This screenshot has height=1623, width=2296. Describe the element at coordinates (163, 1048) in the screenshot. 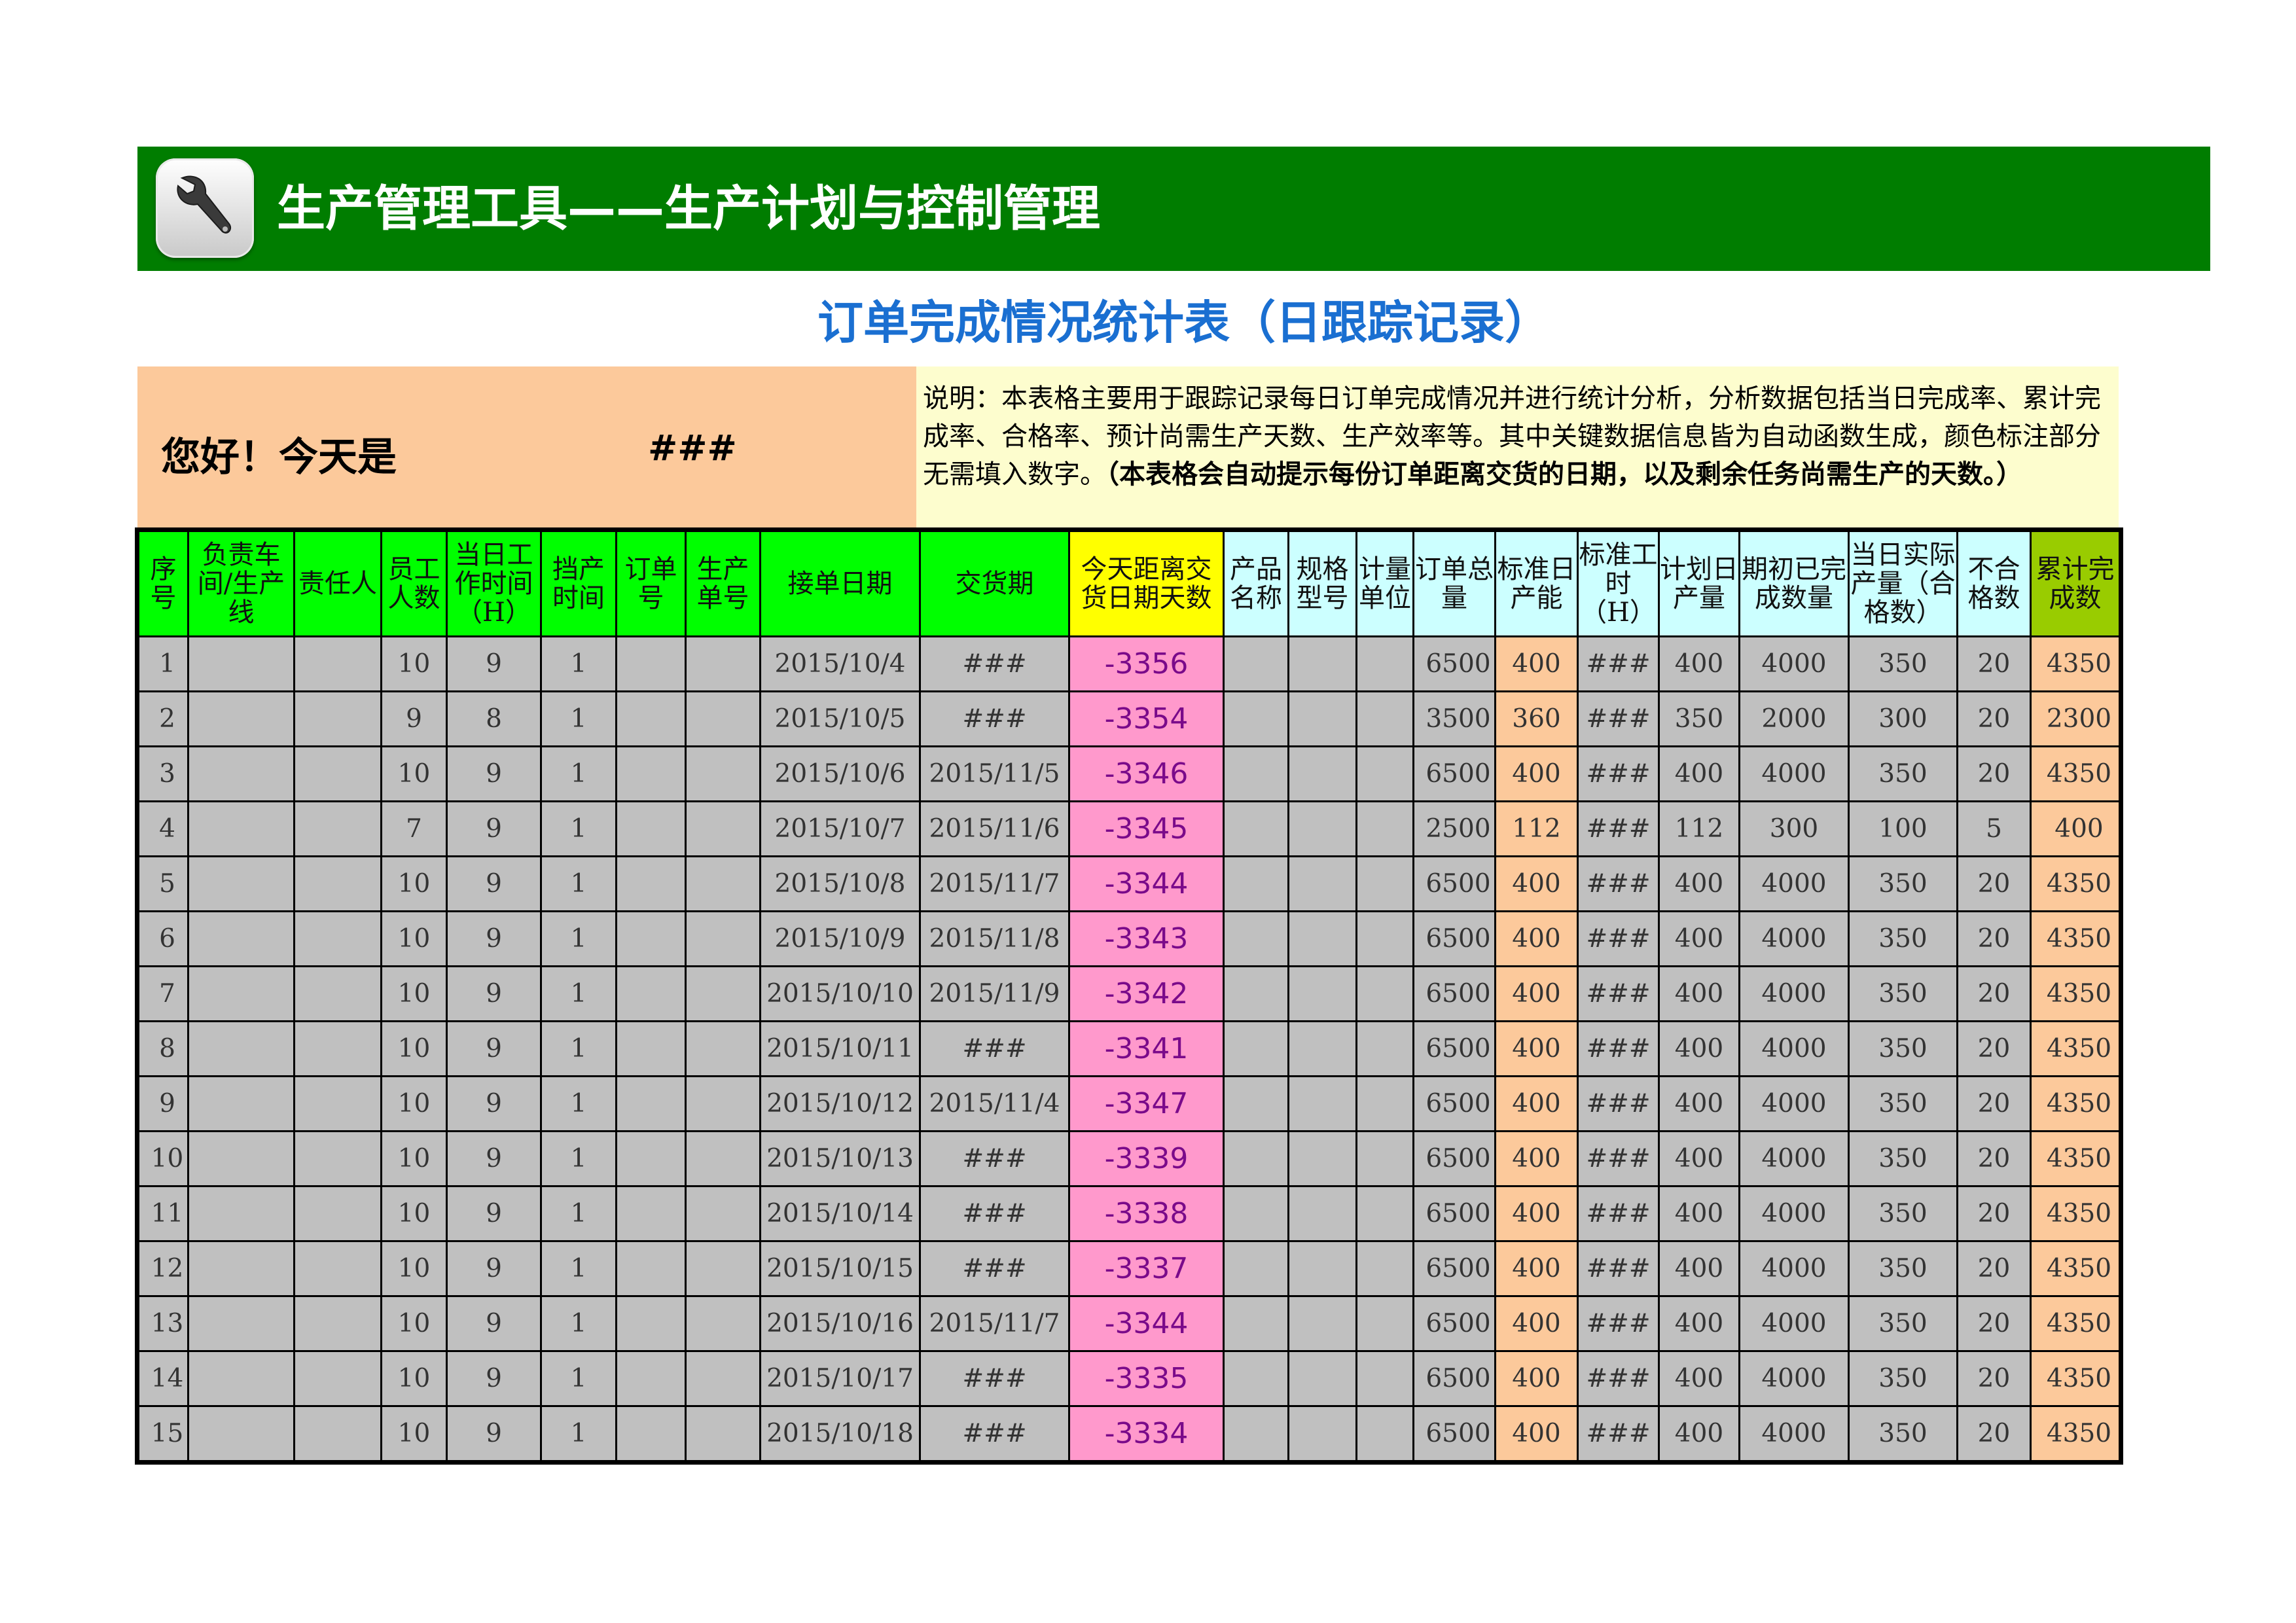

I see `cell-seq: 8` at that location.